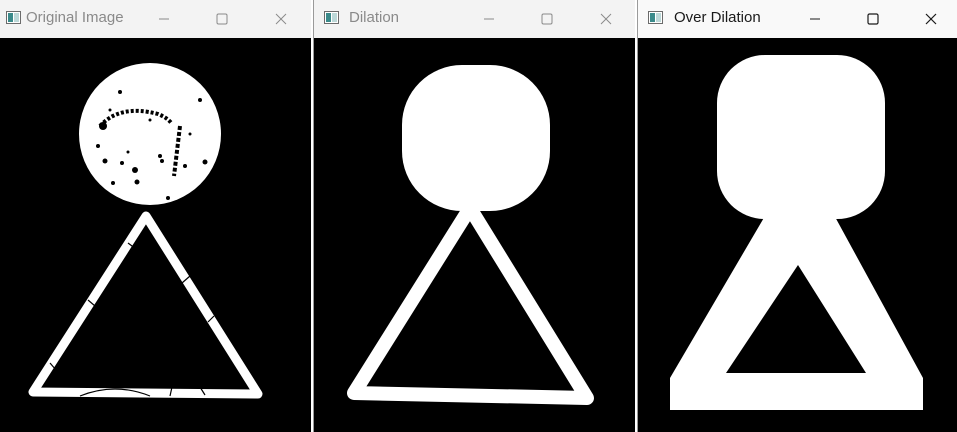 The image size is (957, 432). I want to click on titlebar: Over Dilation, so click(797, 19).